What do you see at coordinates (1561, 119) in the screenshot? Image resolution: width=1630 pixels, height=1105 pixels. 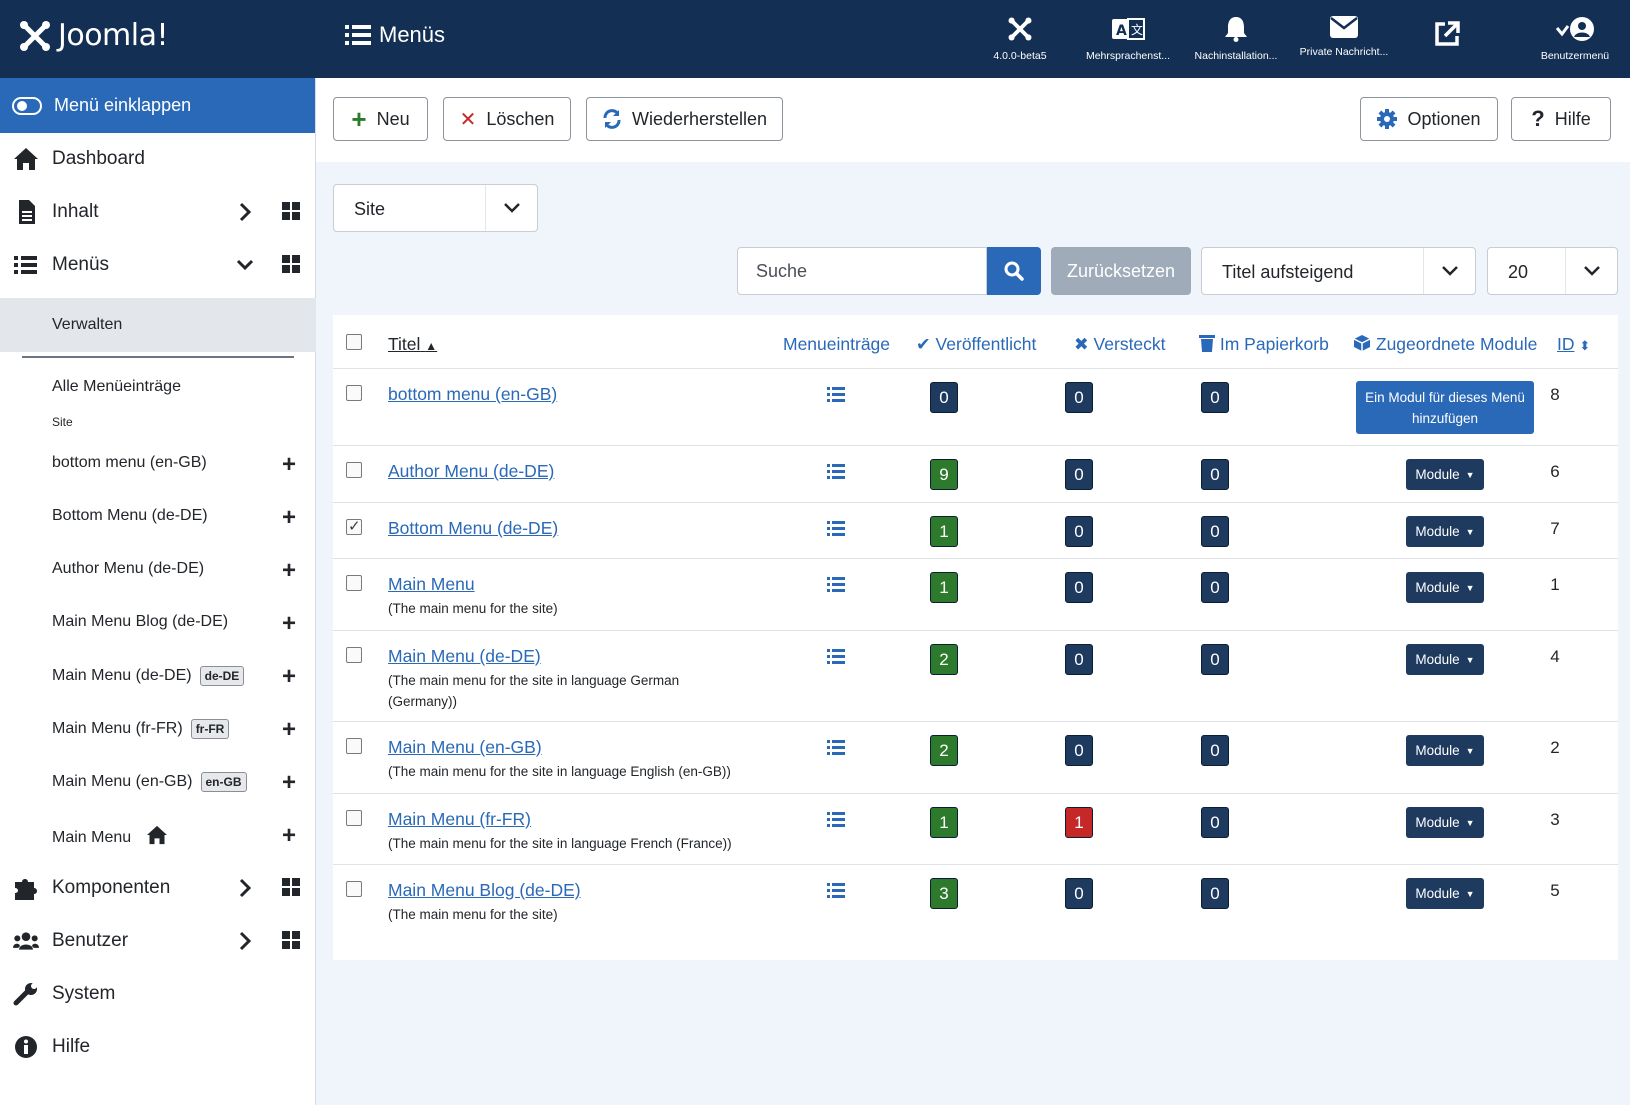 I see `help-button: ? Hilfe` at bounding box center [1561, 119].